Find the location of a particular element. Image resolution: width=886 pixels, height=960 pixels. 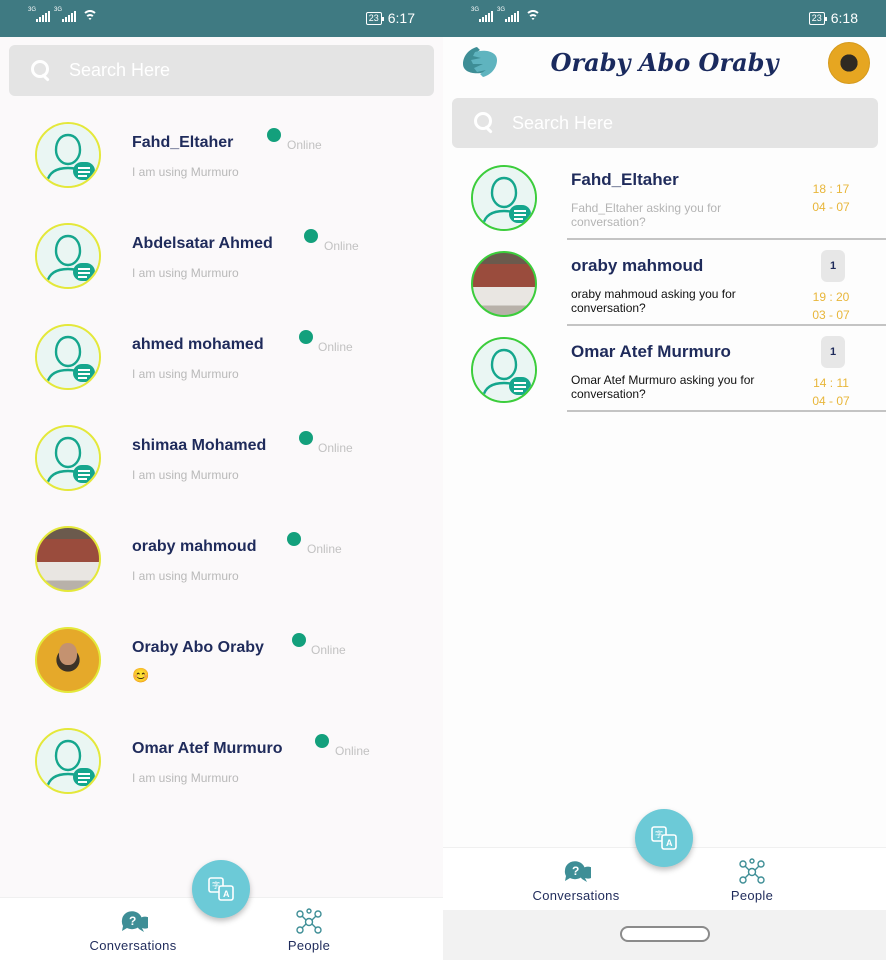

contact-name: oraby mahmoud is located at coordinates (194, 546).